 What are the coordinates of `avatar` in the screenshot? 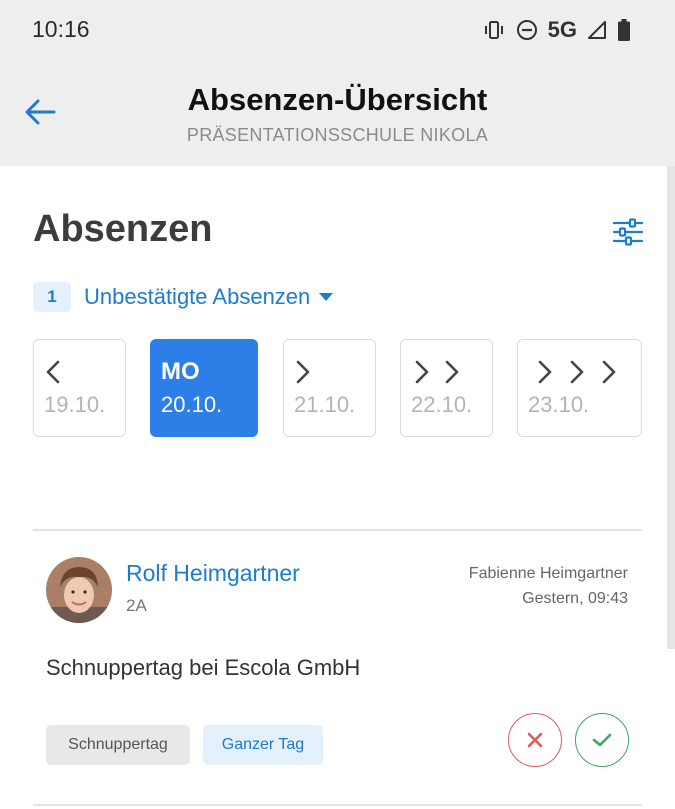 It's located at (79, 590).